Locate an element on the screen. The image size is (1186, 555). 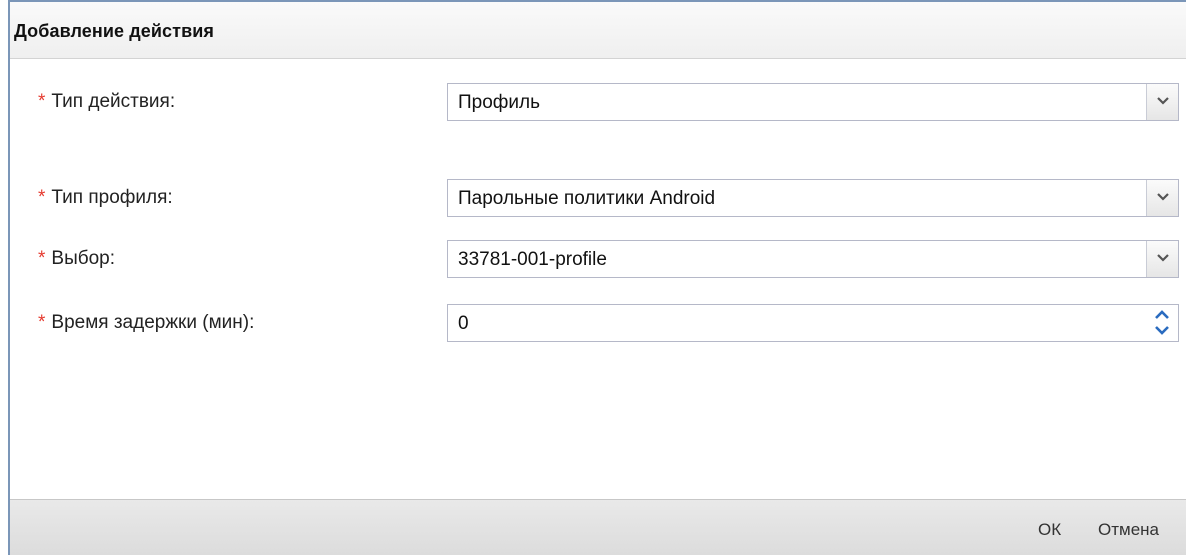
selection-label-text: Выбор: is located at coordinates (83, 258).